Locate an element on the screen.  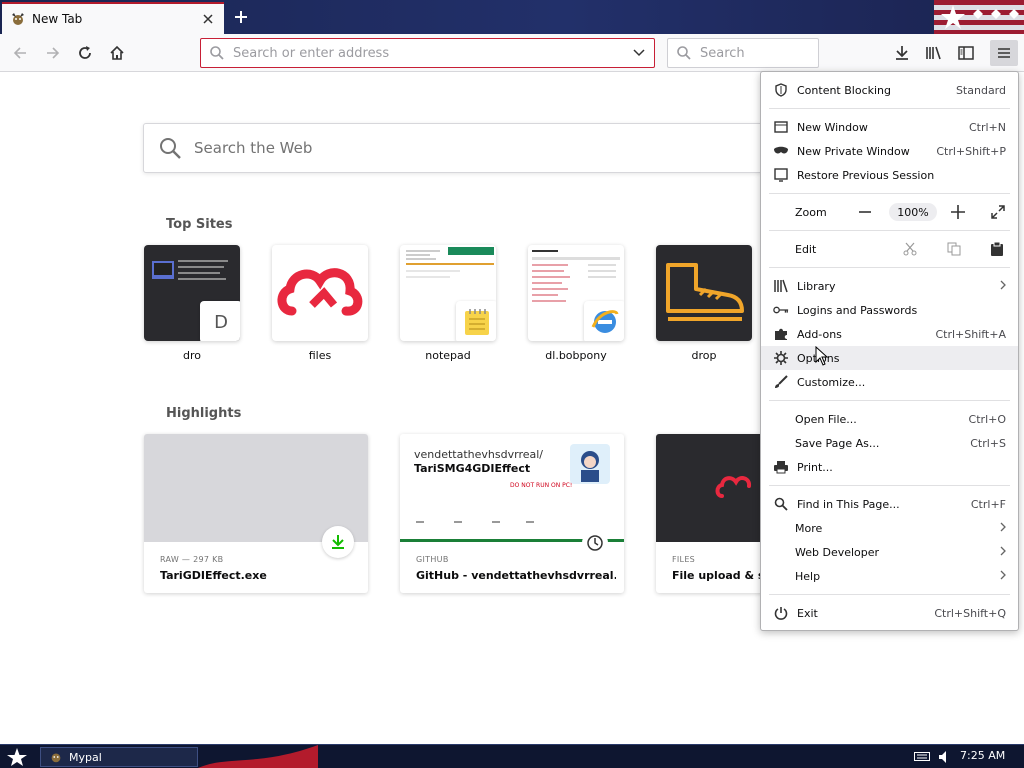
reload-button is located at coordinates (85, 53).